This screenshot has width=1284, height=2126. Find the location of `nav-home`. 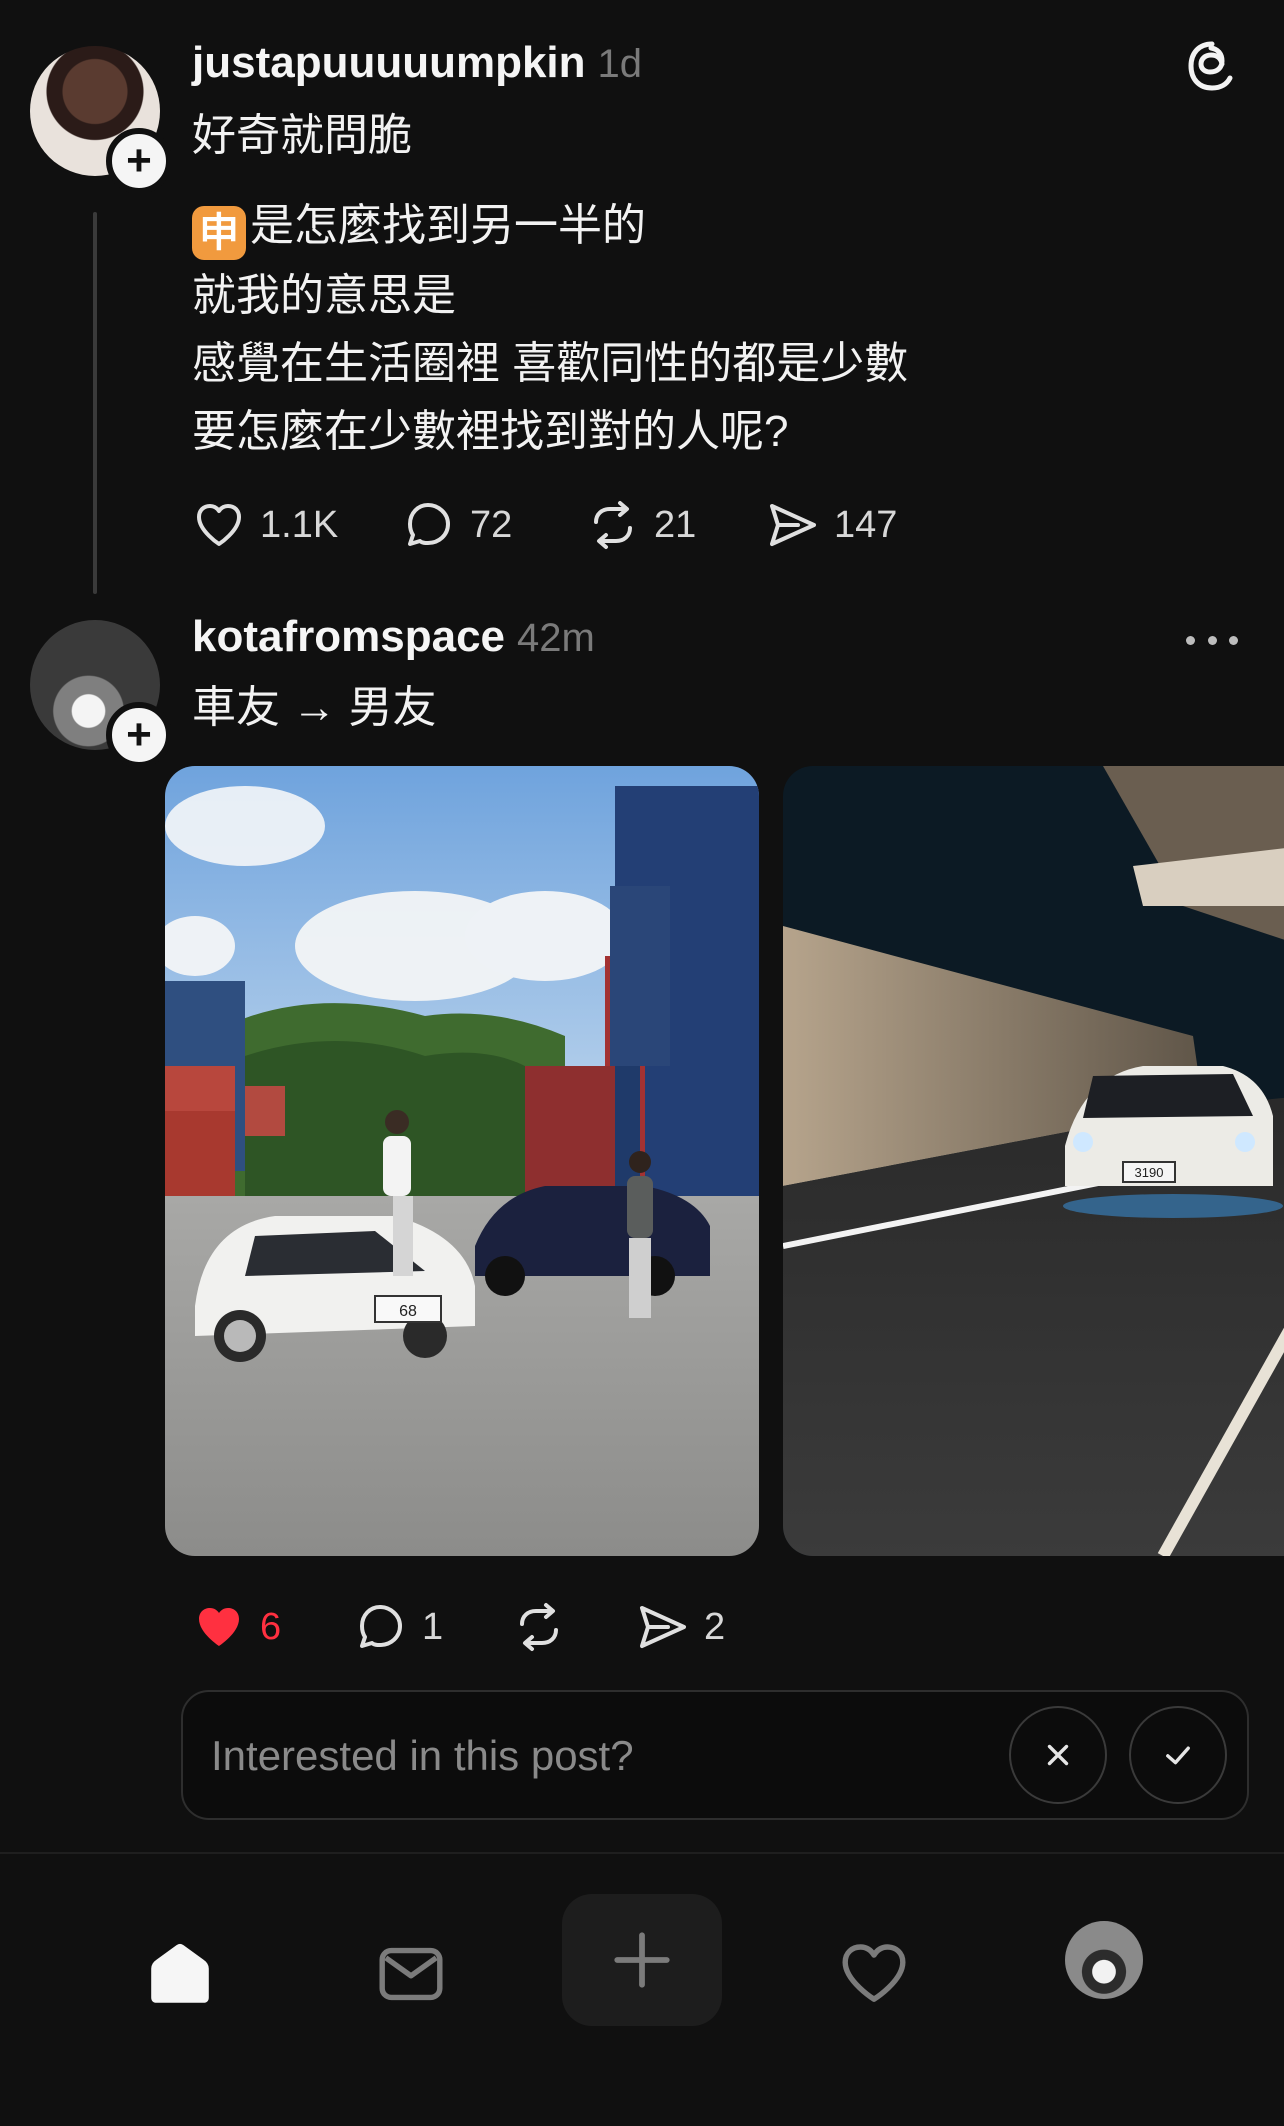

nav-home is located at coordinates (180, 1974).